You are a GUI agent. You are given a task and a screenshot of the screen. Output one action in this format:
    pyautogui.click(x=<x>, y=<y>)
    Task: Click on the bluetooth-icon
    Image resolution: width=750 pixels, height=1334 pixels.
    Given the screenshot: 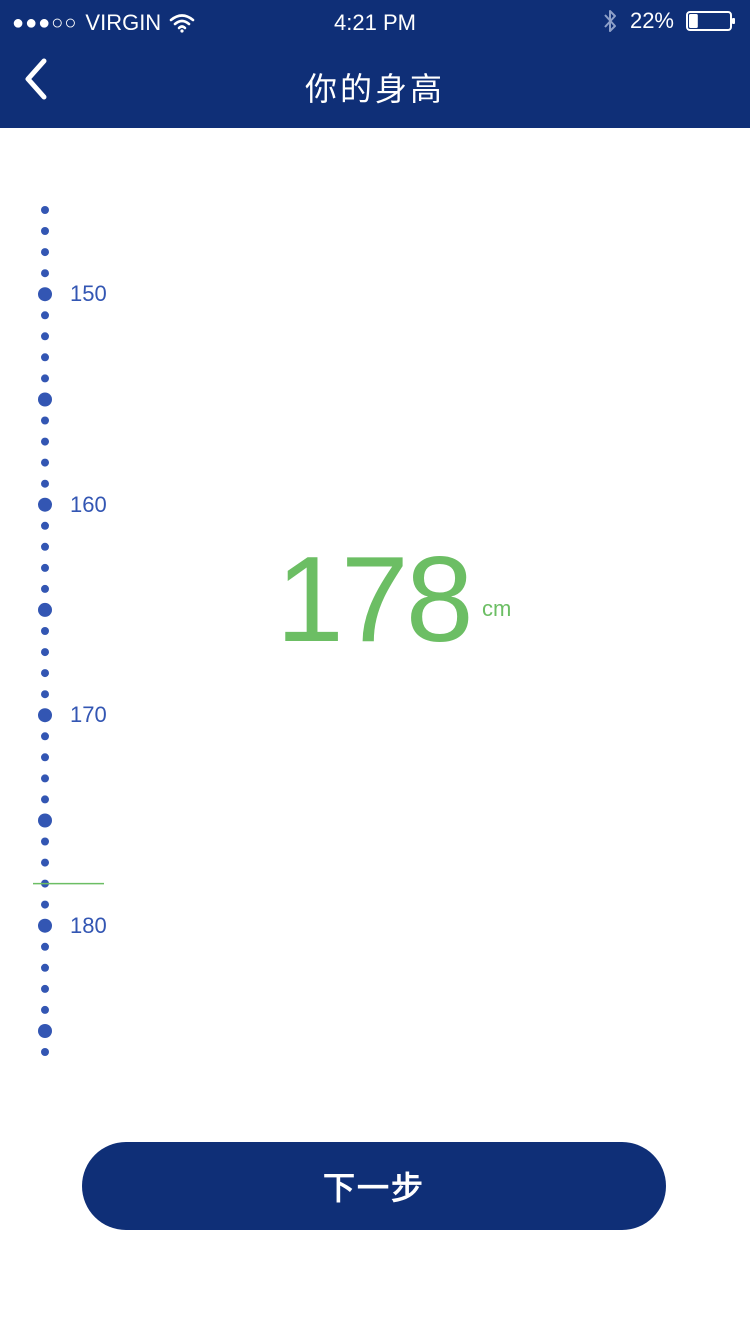 What is the action you would take?
    pyautogui.click(x=610, y=21)
    